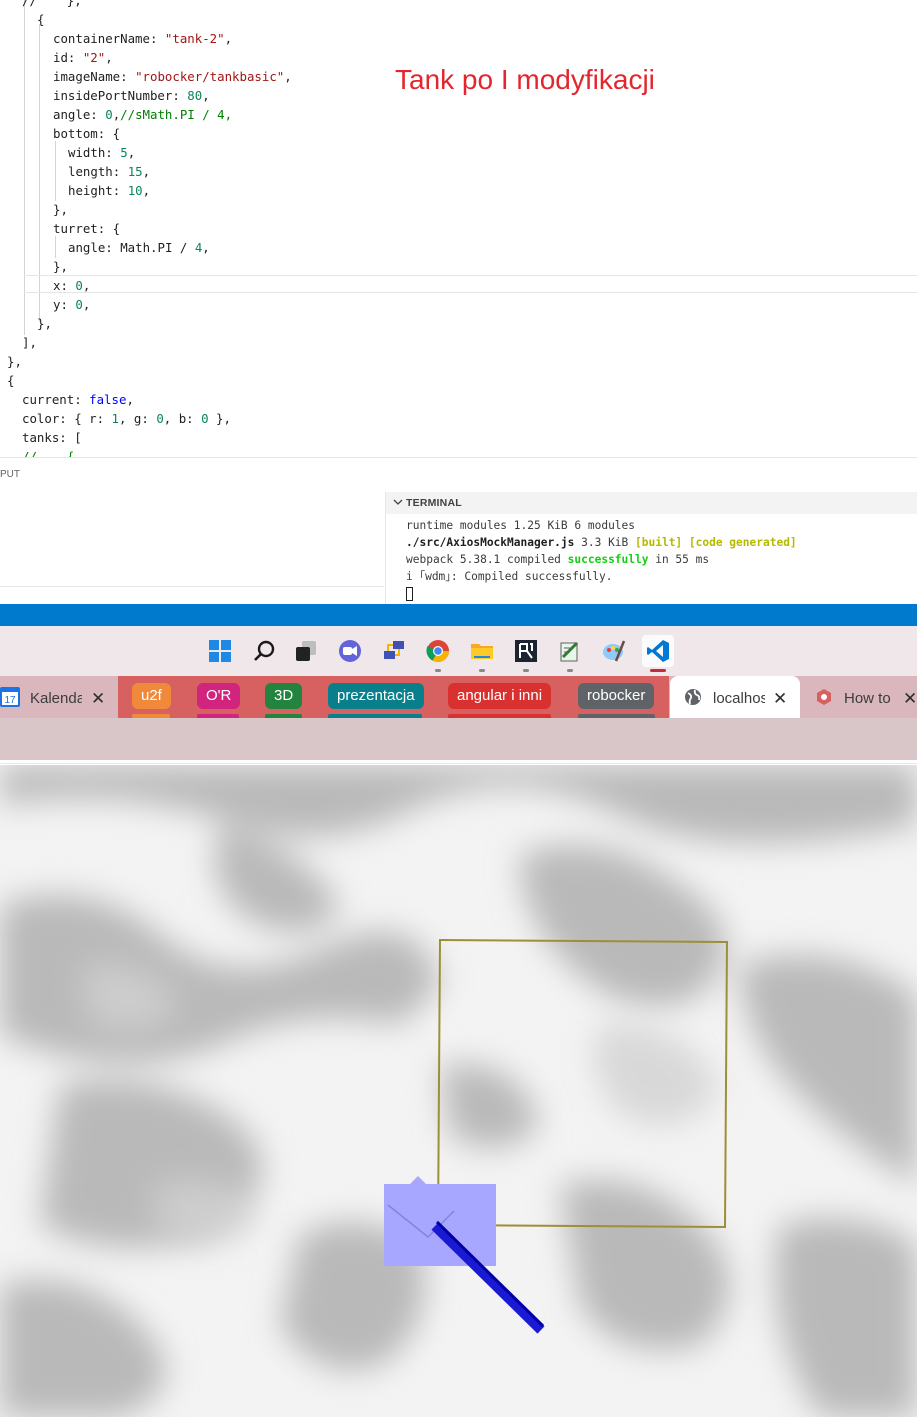 The height and width of the screenshot is (1417, 917). What do you see at coordinates (458, 651) in the screenshot?
I see `taskbar` at bounding box center [458, 651].